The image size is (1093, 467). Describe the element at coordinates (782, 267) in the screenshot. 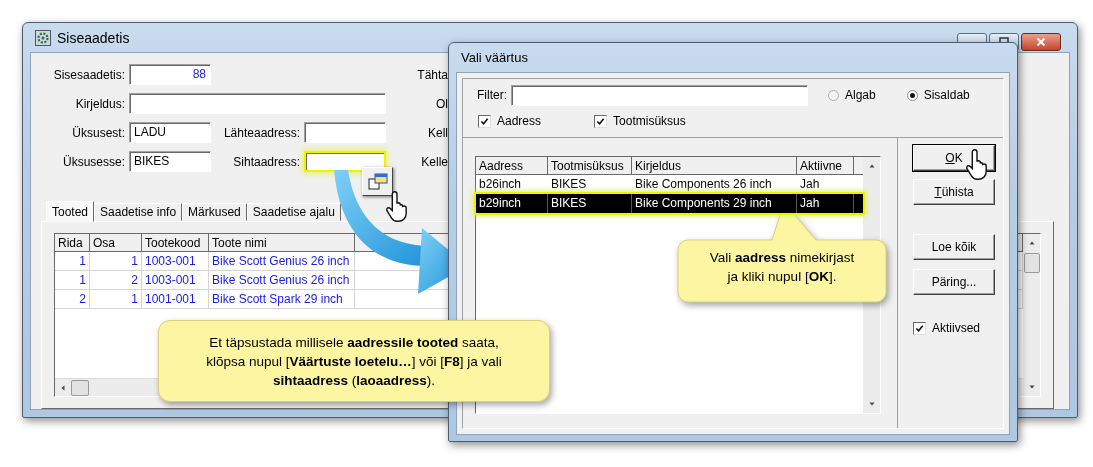

I see `tooltip-text: Vali aadress nimekirjast ja kliki nupul [OK].` at that location.